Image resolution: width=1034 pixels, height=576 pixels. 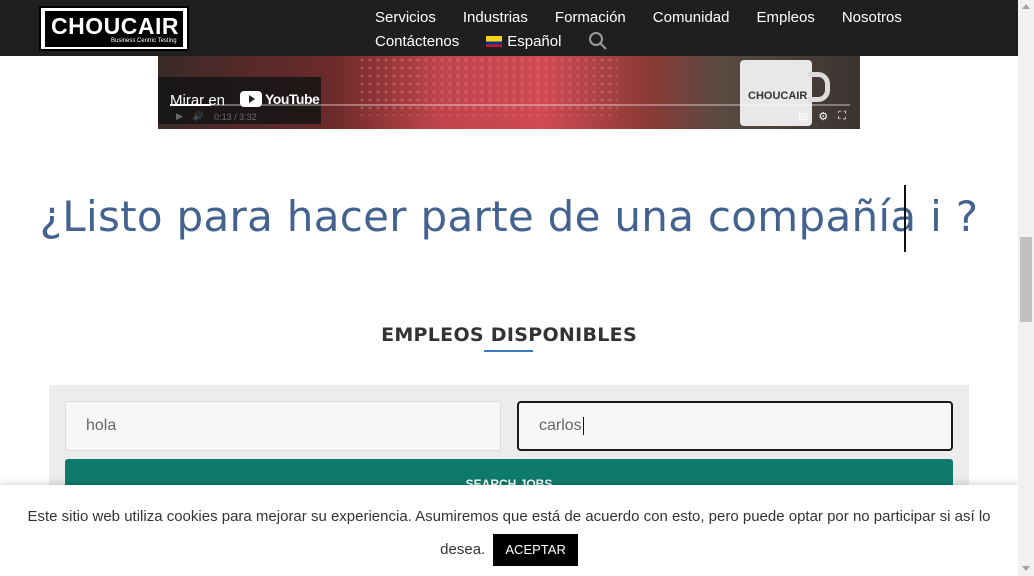 I want to click on video-progress-fill, so click(x=190, y=105).